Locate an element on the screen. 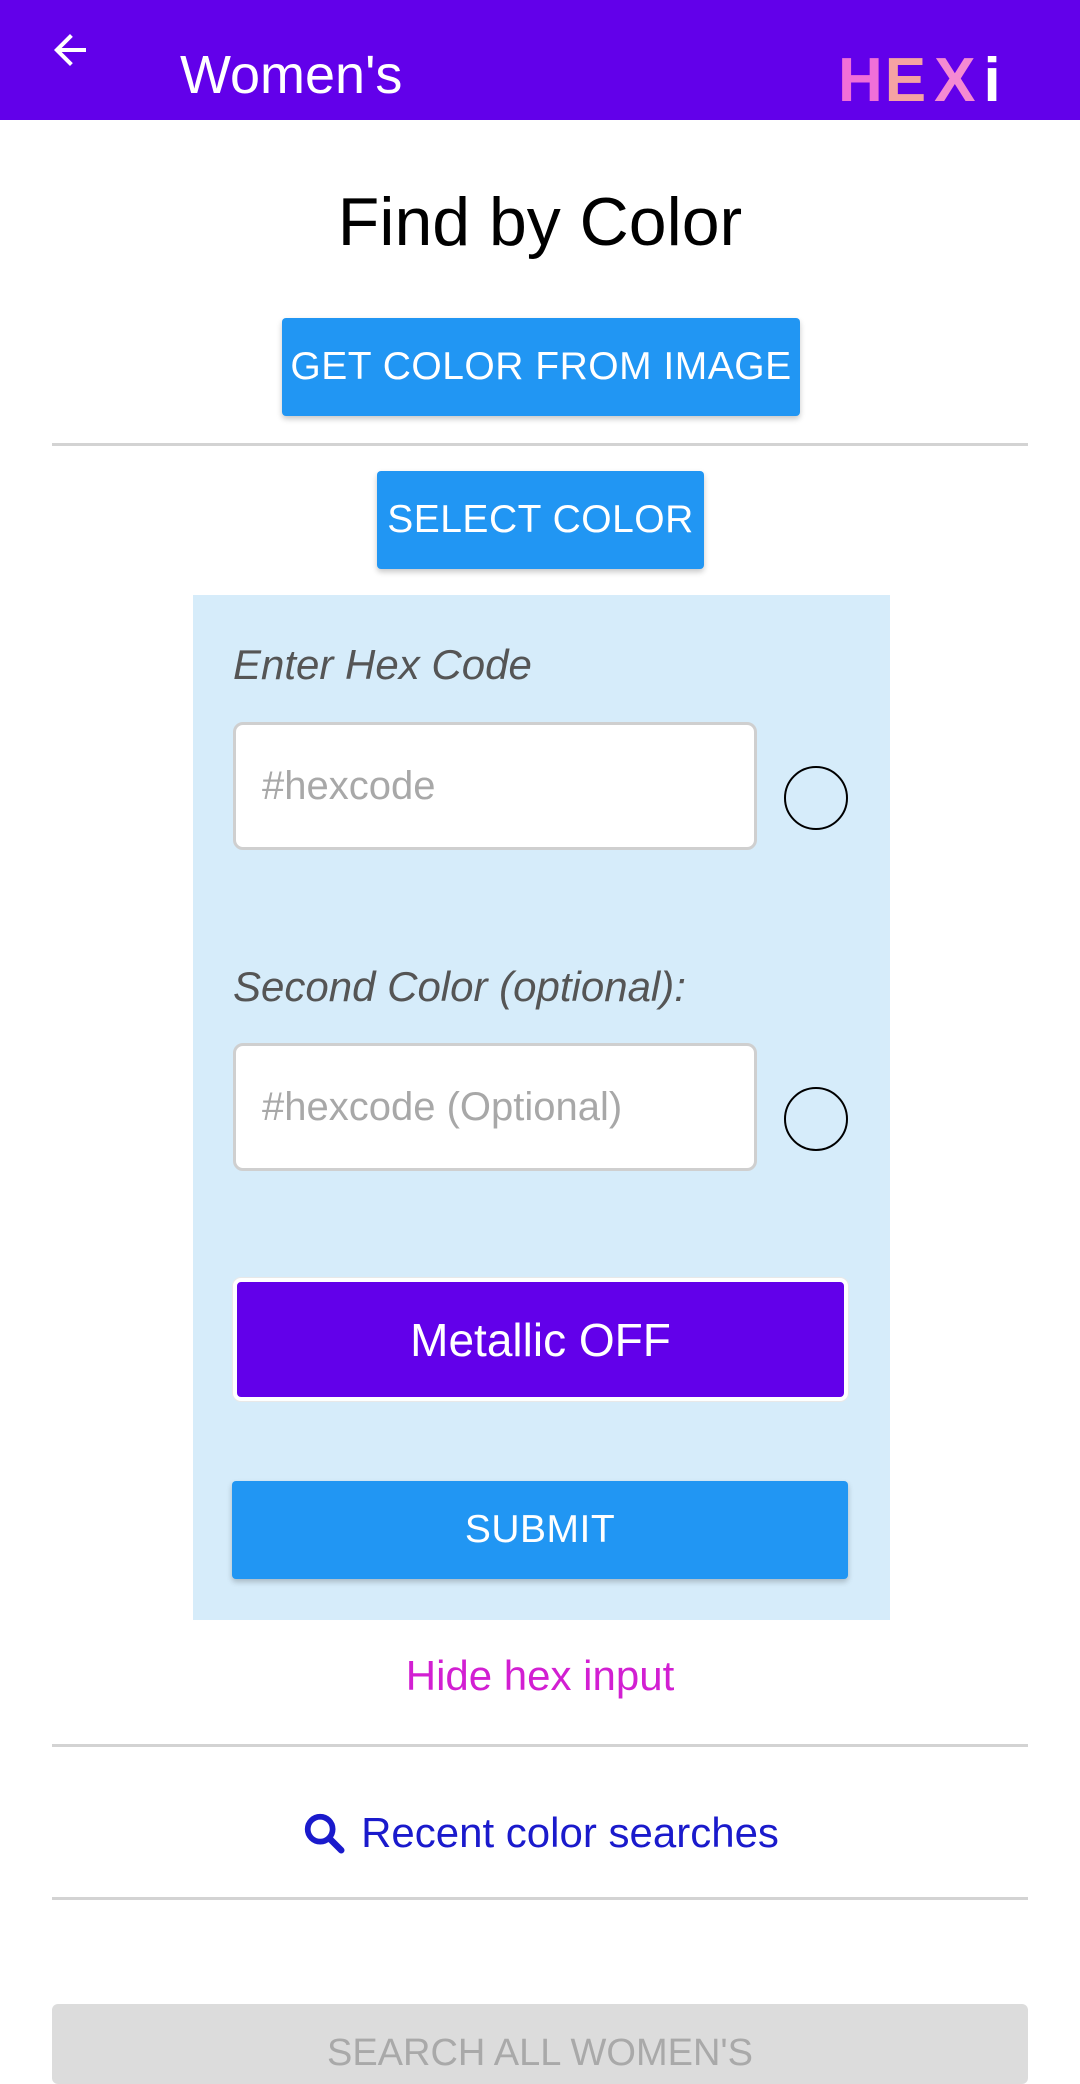 Image resolution: width=1080 pixels, height=2084 pixels. hex-code-label: Enter Hex Code is located at coordinates (382, 664).